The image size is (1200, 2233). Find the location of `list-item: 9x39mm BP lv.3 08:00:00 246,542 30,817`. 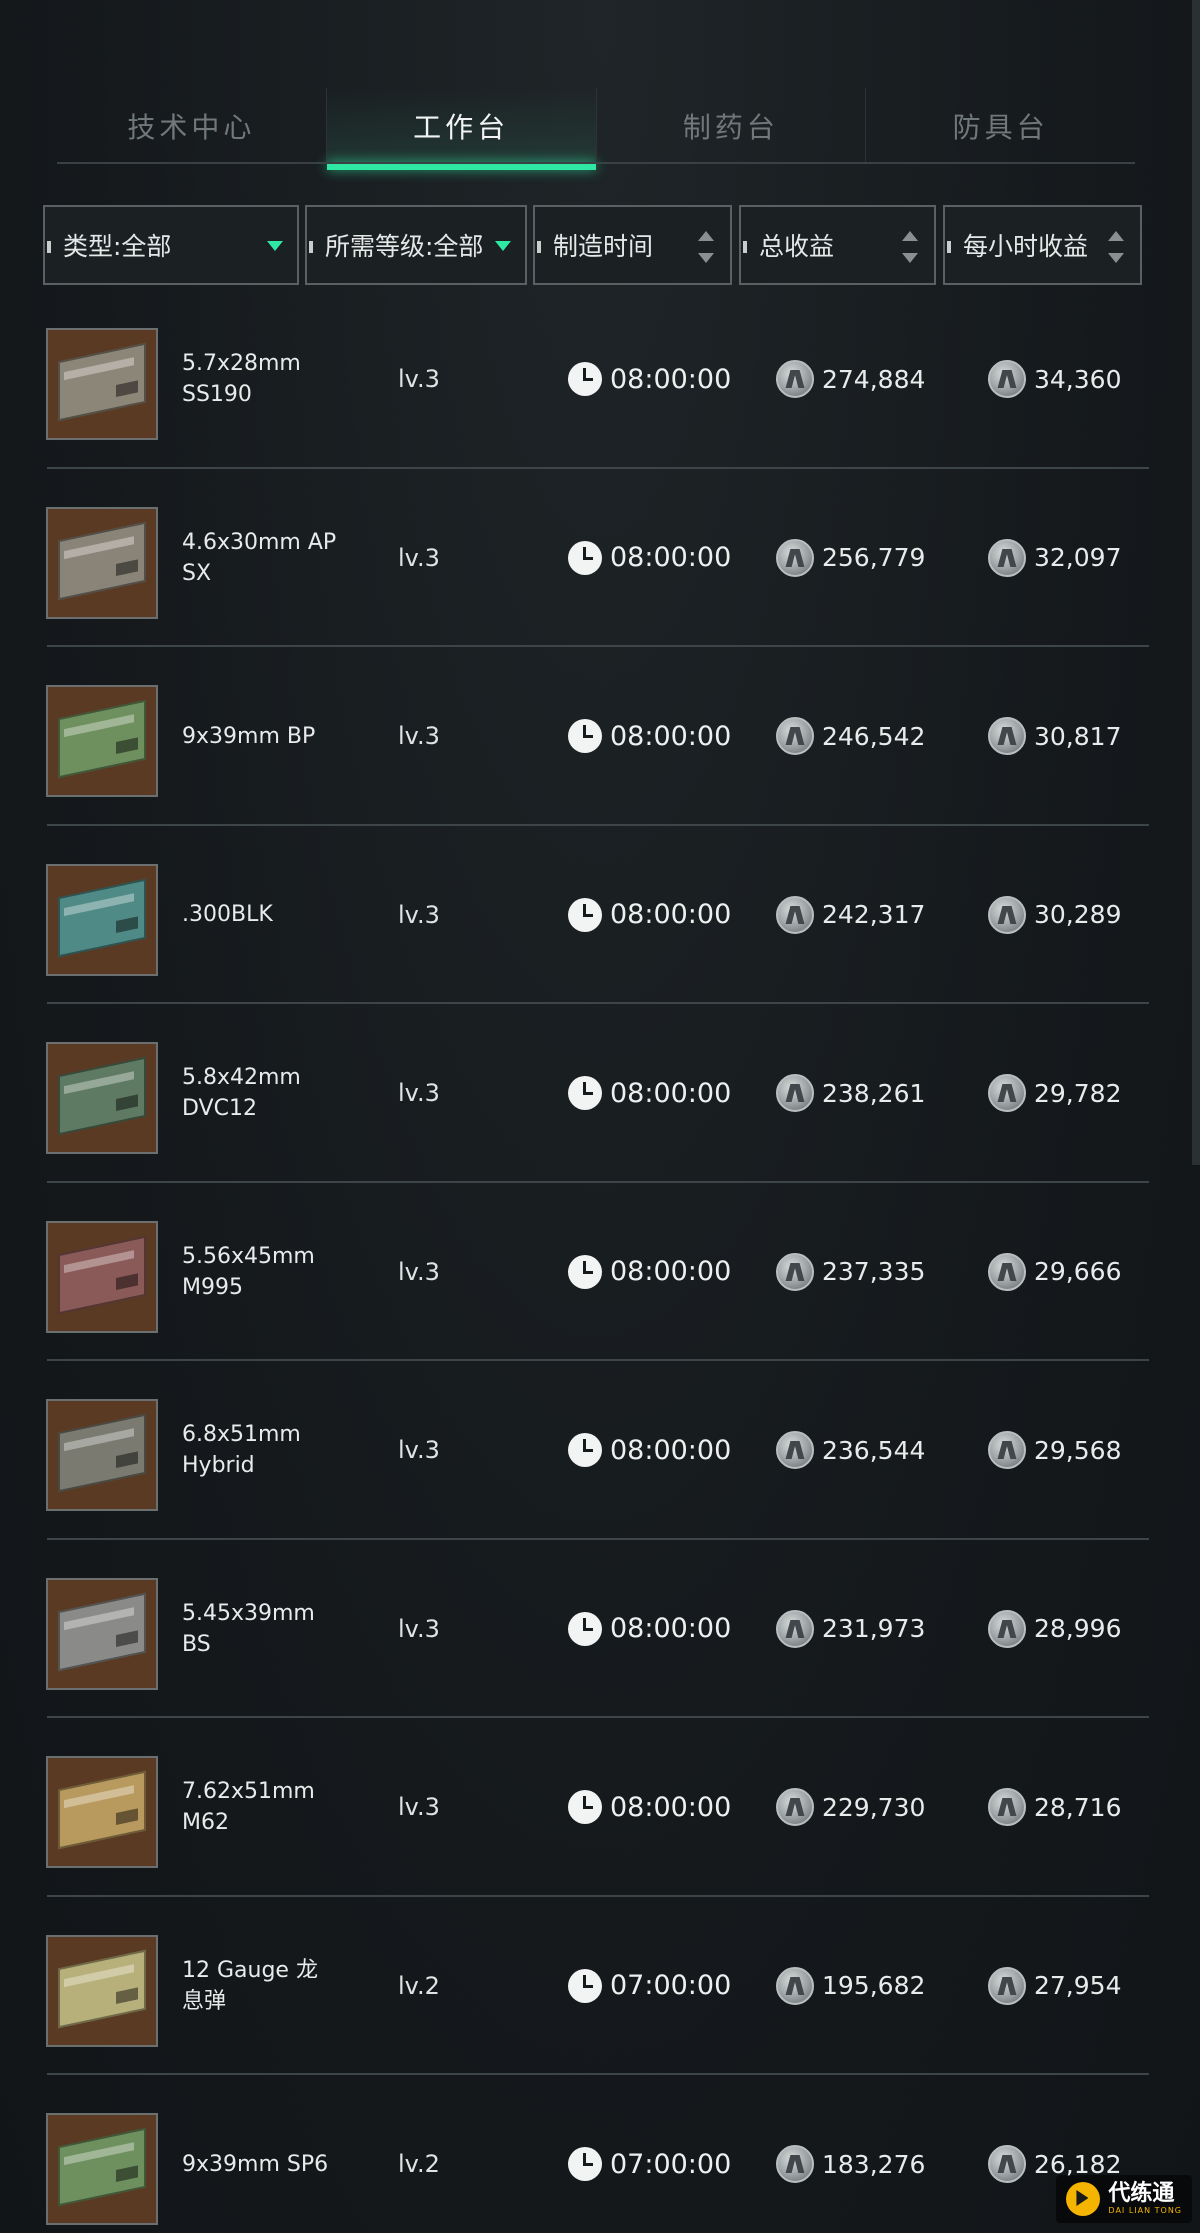

list-item: 9x39mm BP lv.3 08:00:00 246,542 30,817 is located at coordinates (600, 736).